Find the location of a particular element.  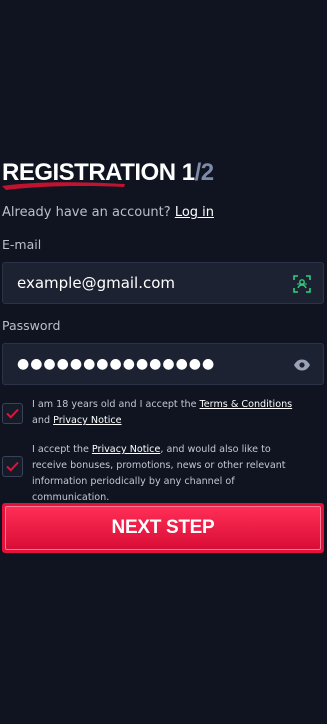

page-title: REGISTRATION 1/2 is located at coordinates (108, 173).